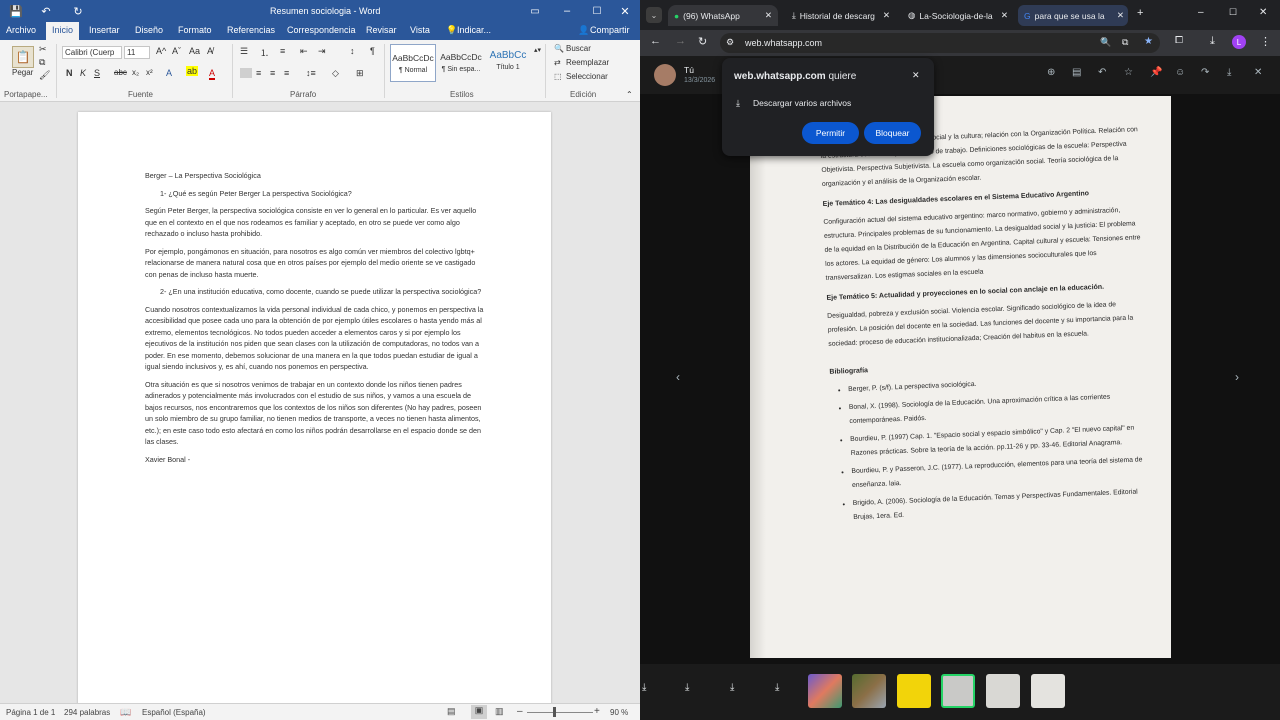 This screenshot has width=1280, height=720. I want to click on find-button: Buscar, so click(578, 48).